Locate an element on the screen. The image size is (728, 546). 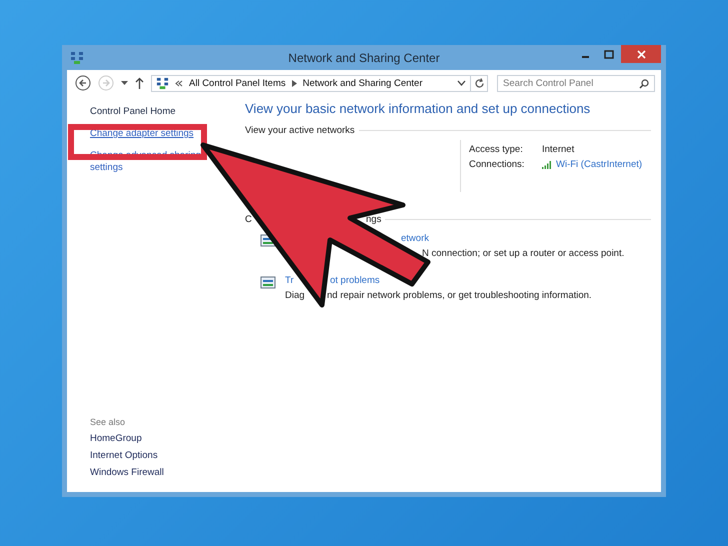
section-heading: ngs is located at coordinates (374, 219).